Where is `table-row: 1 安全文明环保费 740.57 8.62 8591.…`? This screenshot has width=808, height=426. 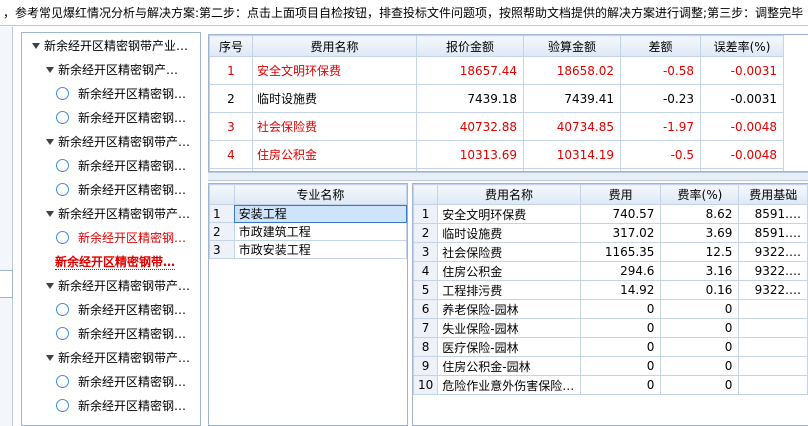
table-row: 1 安全文明环保费 740.57 8.62 8591.… is located at coordinates (610, 214).